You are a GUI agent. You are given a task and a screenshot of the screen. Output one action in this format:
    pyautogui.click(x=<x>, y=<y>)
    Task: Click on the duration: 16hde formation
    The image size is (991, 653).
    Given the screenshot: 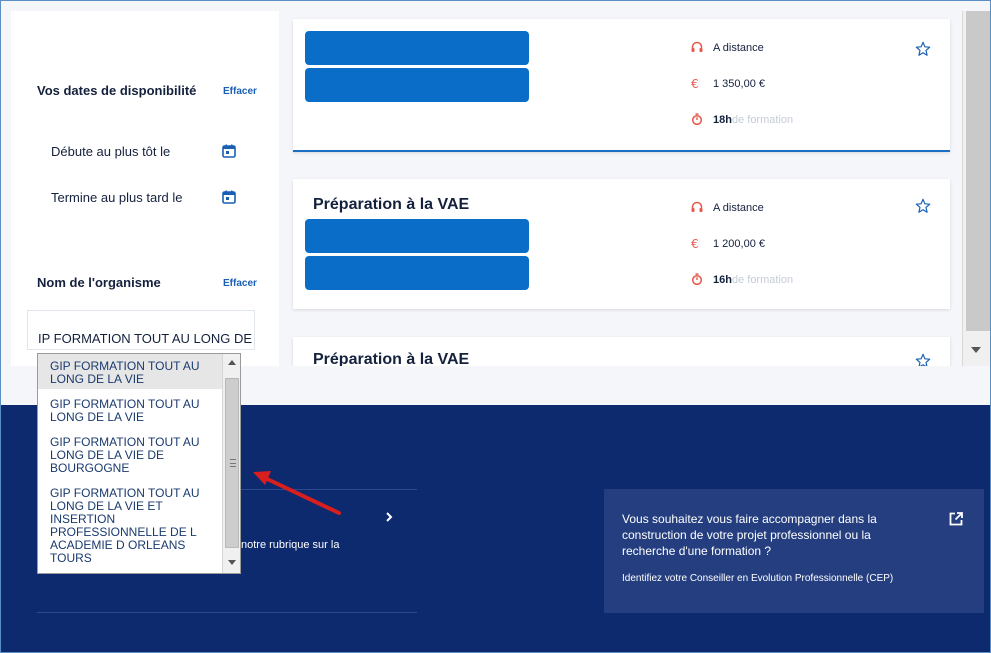 What is the action you would take?
    pyautogui.click(x=742, y=279)
    